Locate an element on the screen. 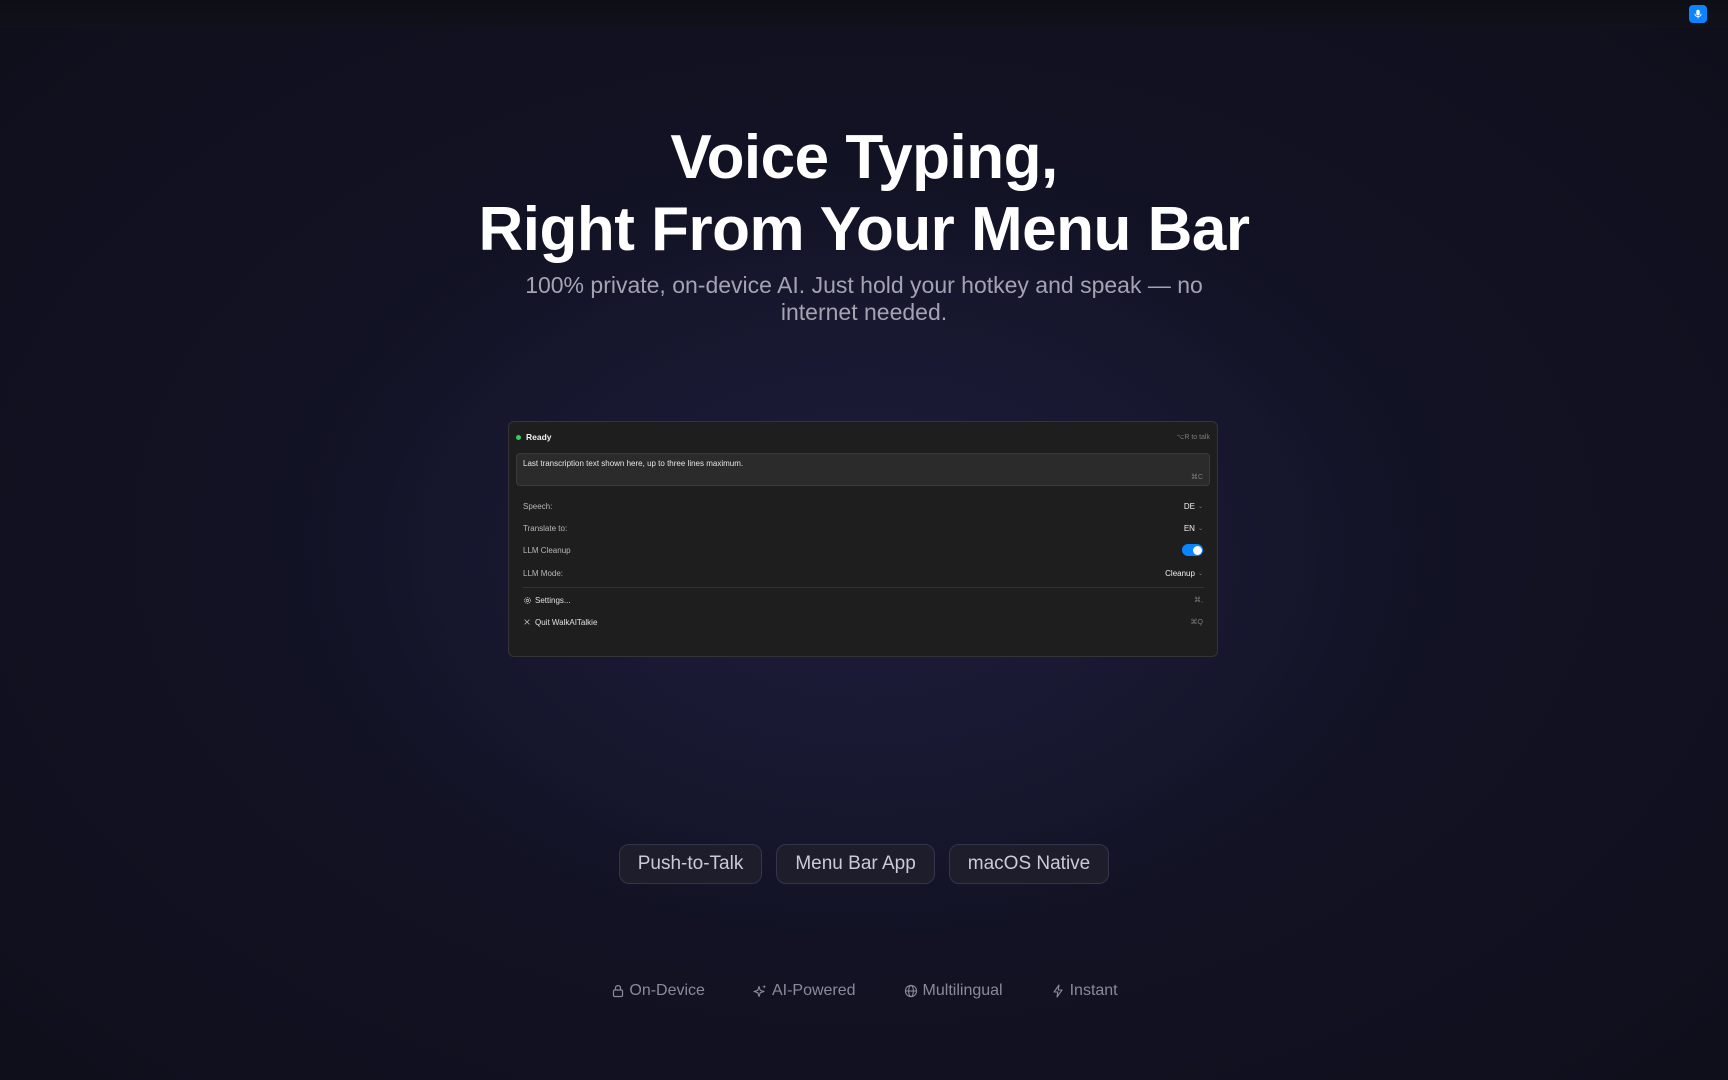  speech-language-select: DE ⌄ is located at coordinates (1193, 506).